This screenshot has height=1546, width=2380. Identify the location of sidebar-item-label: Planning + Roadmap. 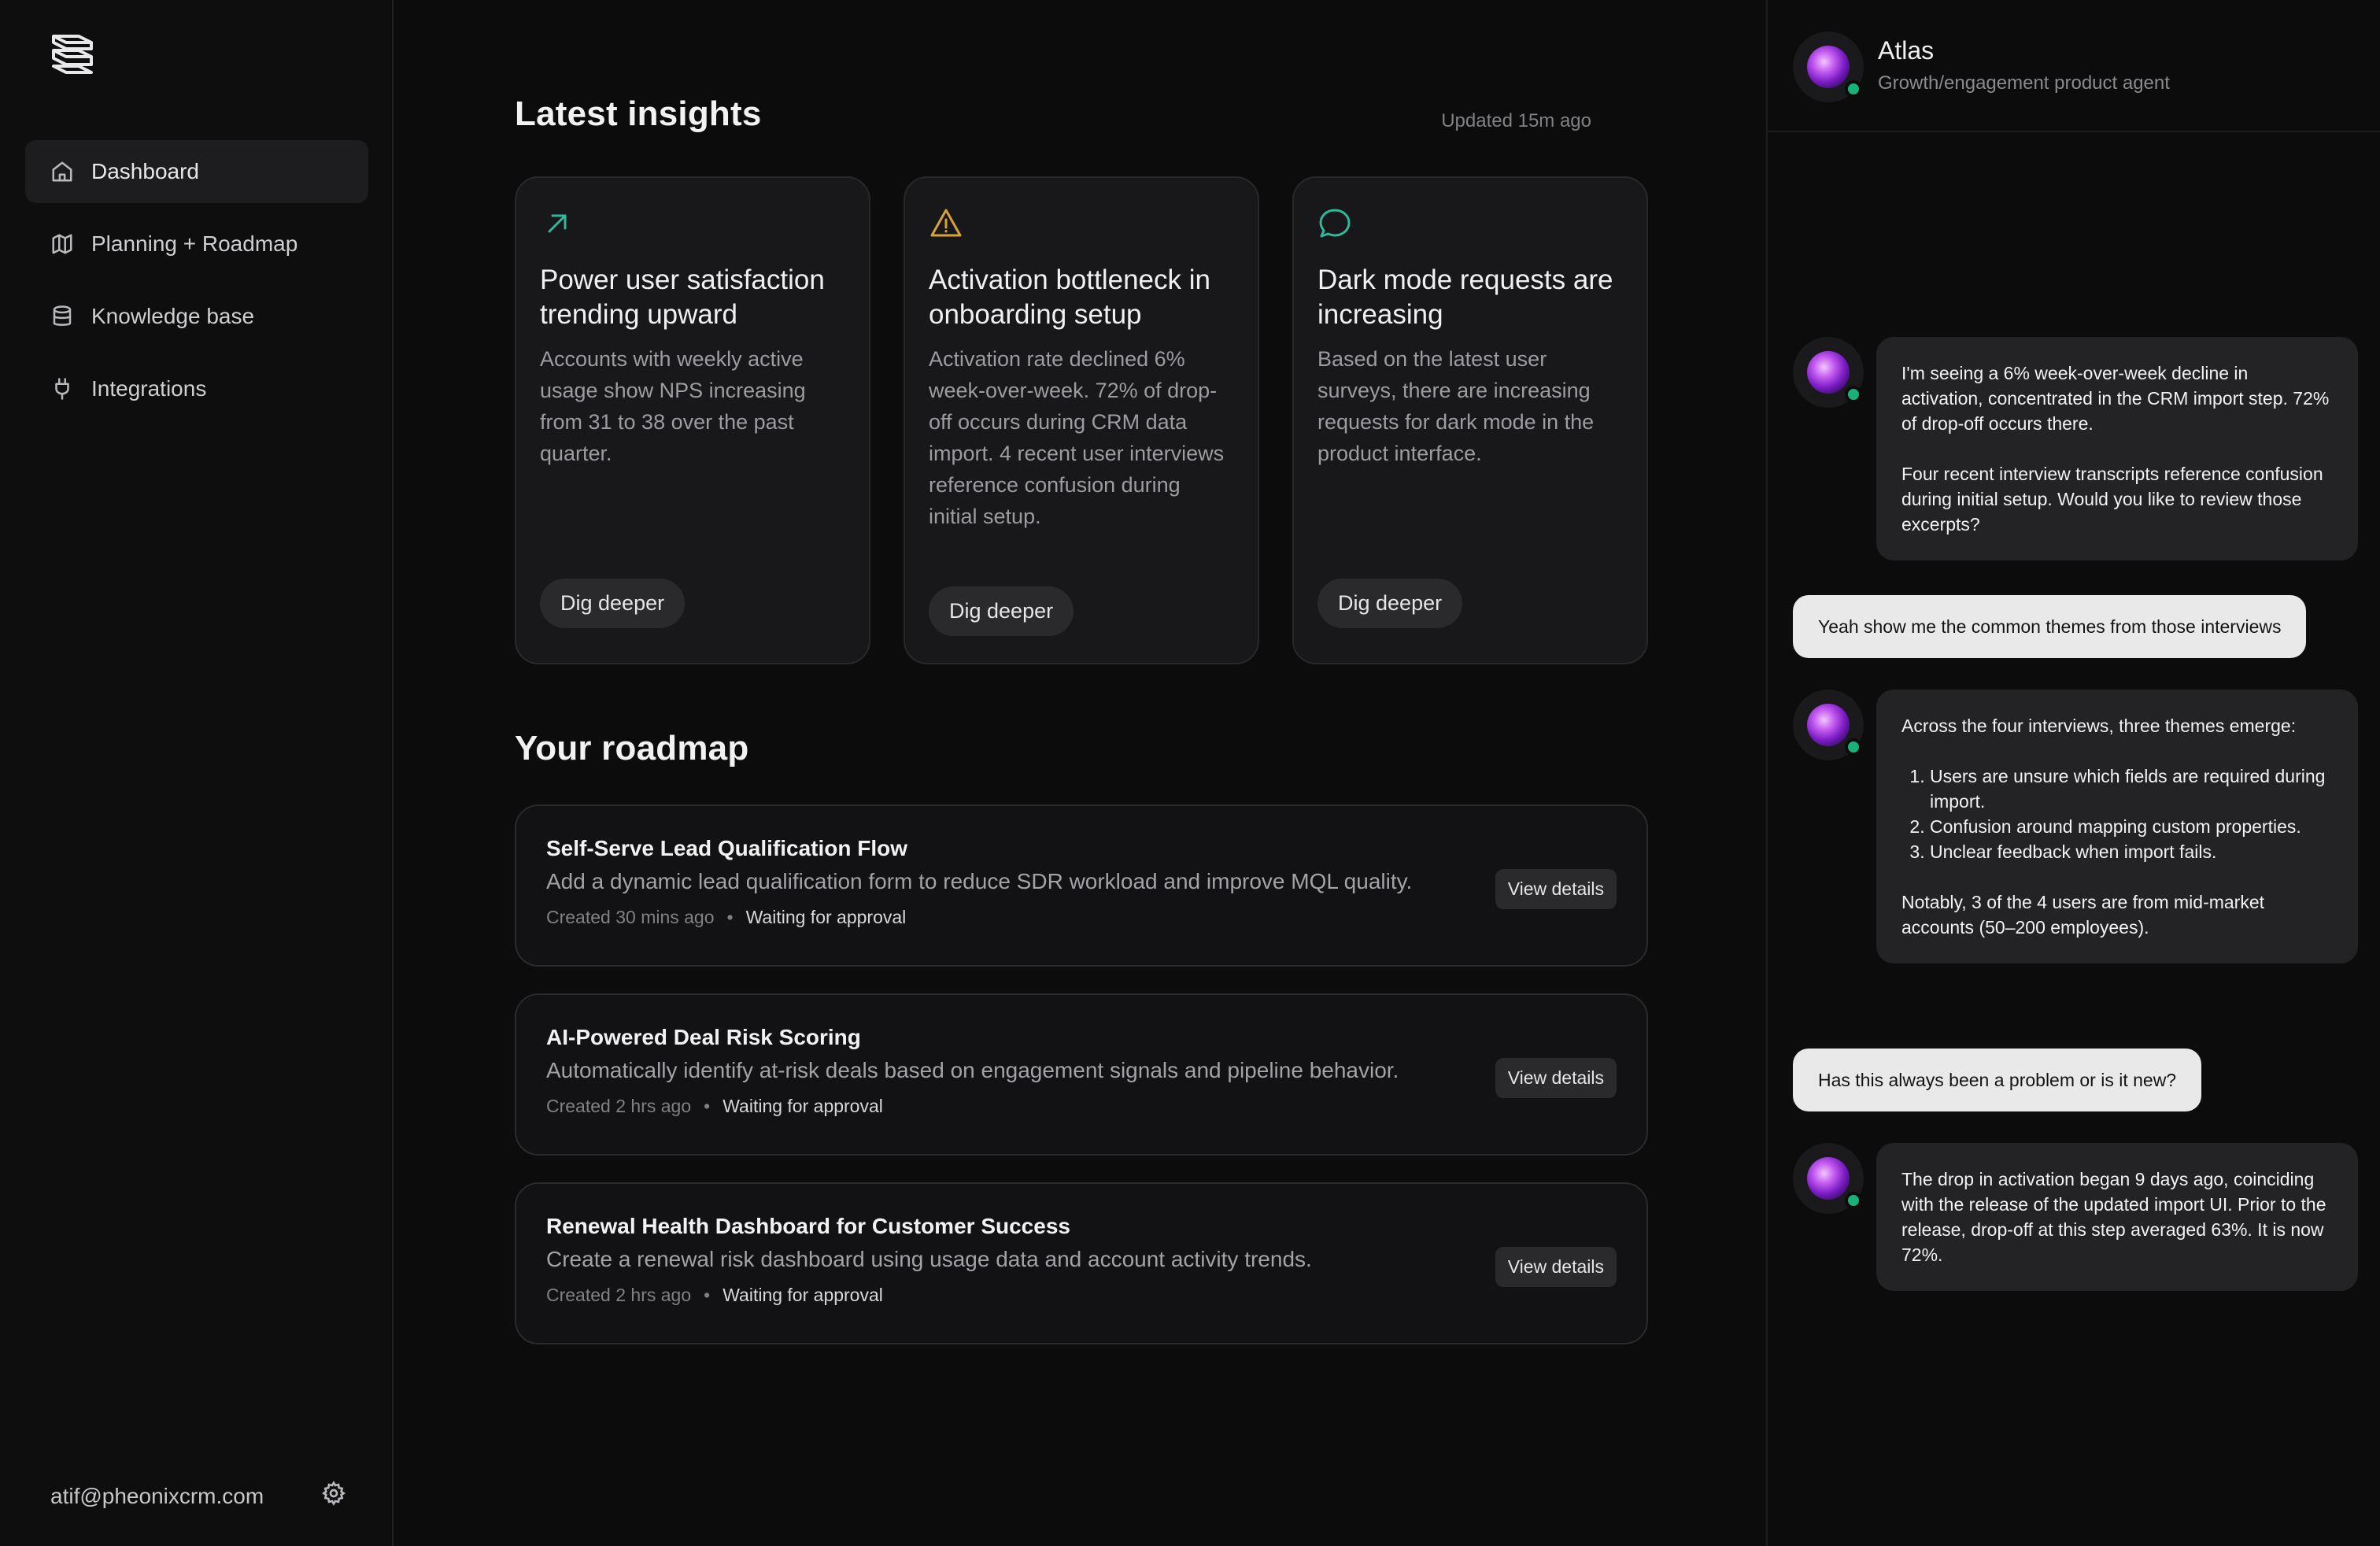
(194, 243).